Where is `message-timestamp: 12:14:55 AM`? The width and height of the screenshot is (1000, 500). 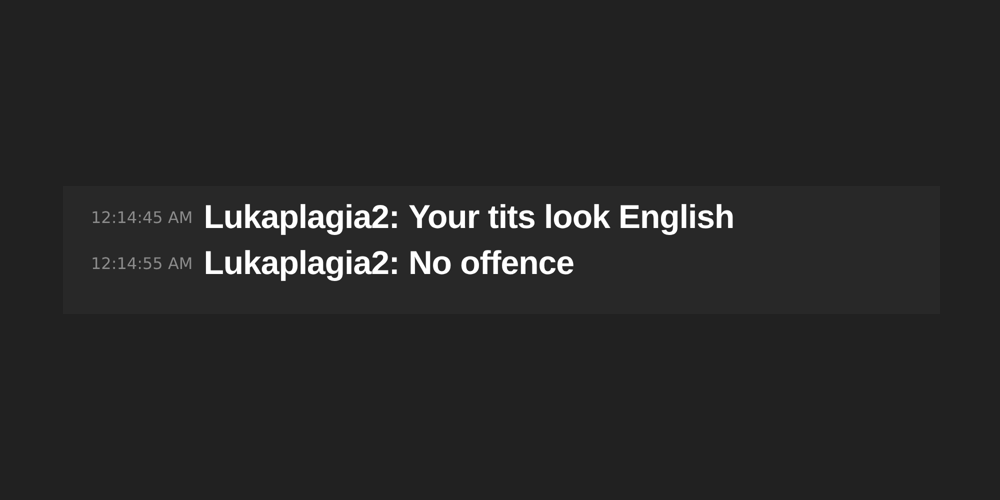 message-timestamp: 12:14:55 AM is located at coordinates (142, 263).